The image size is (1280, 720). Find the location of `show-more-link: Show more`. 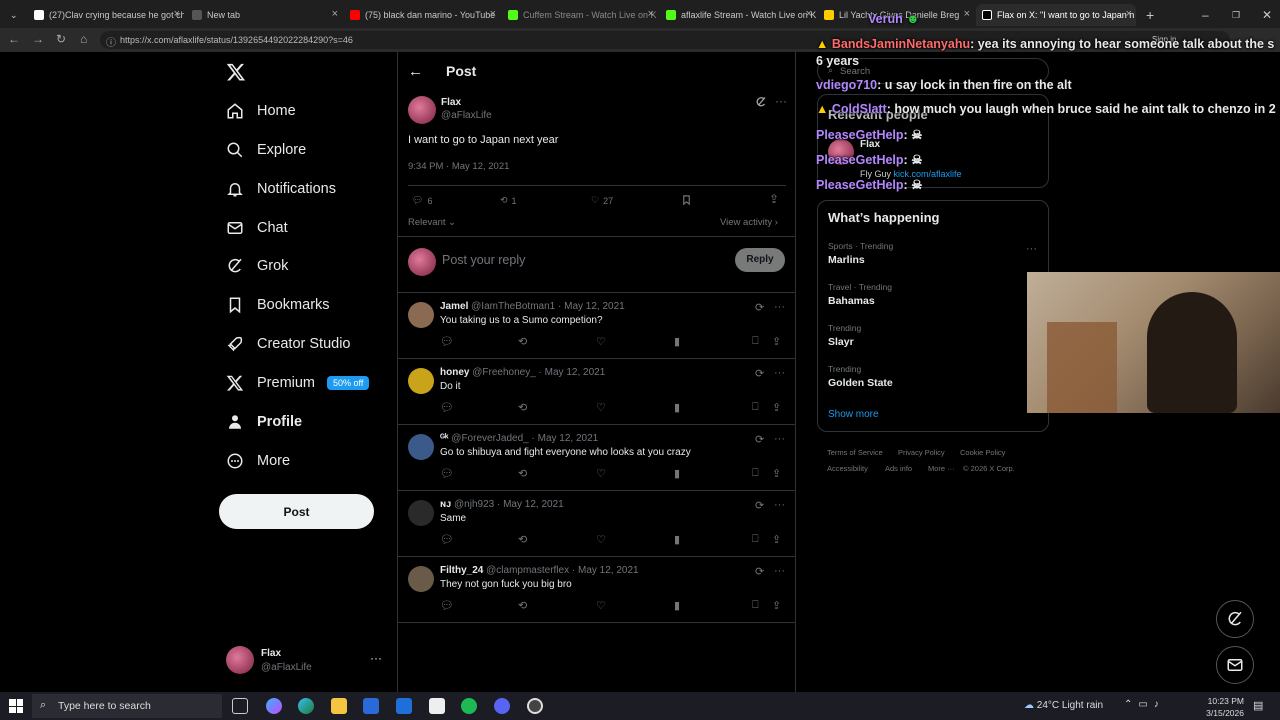

show-more-link: Show more is located at coordinates (853, 414).